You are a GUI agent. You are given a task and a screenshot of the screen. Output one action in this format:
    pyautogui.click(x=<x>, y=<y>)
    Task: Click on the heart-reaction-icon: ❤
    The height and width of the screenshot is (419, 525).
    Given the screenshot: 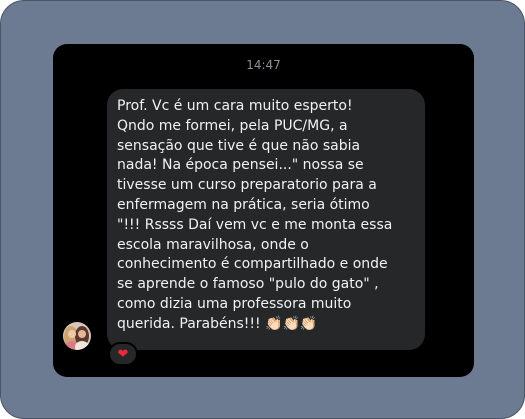 What is the action you would take?
    pyautogui.click(x=123, y=354)
    